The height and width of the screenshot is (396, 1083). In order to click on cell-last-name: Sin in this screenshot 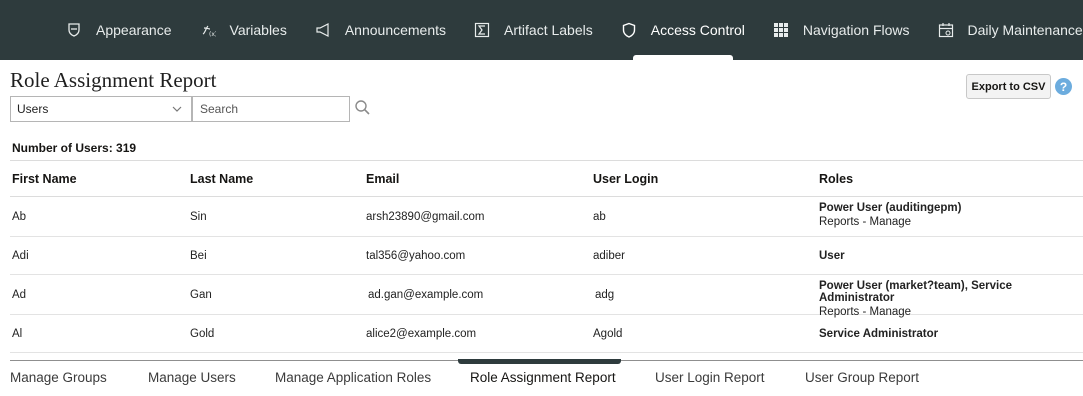, I will do `click(198, 216)`.